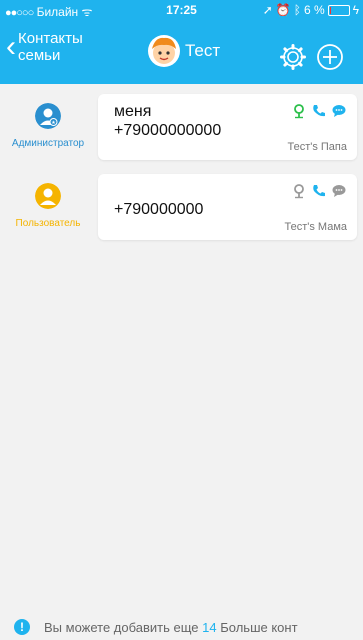 This screenshot has height=640, width=363. Describe the element at coordinates (48, 116) in the screenshot. I see `admin-avatar-icon: ★` at that location.